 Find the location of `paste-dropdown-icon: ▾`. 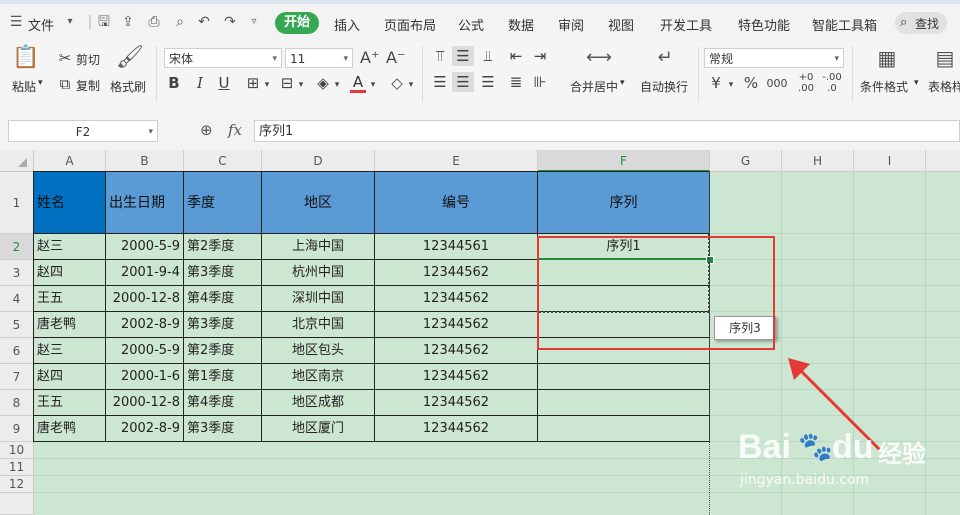

paste-dropdown-icon: ▾ is located at coordinates (40, 83).